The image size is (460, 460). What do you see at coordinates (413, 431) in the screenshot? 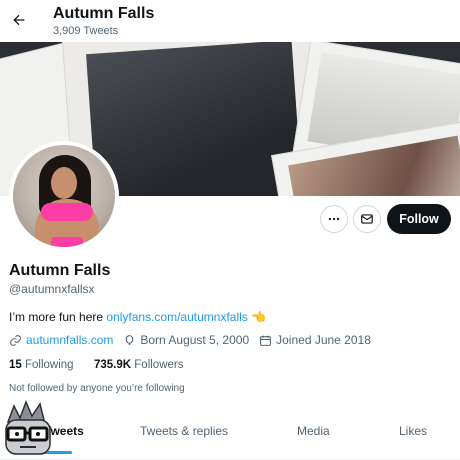
I see `tab-likes: Likes` at bounding box center [413, 431].